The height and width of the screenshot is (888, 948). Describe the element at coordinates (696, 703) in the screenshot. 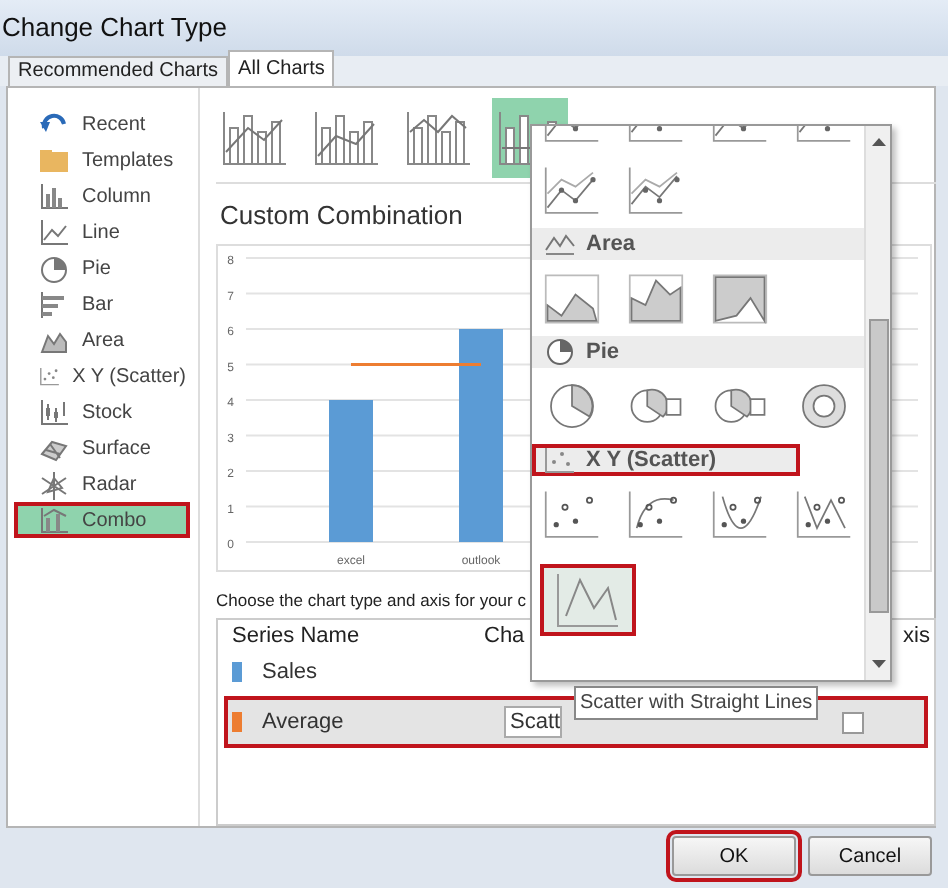

I see `tooltip: Scatter with Straight Lines` at that location.